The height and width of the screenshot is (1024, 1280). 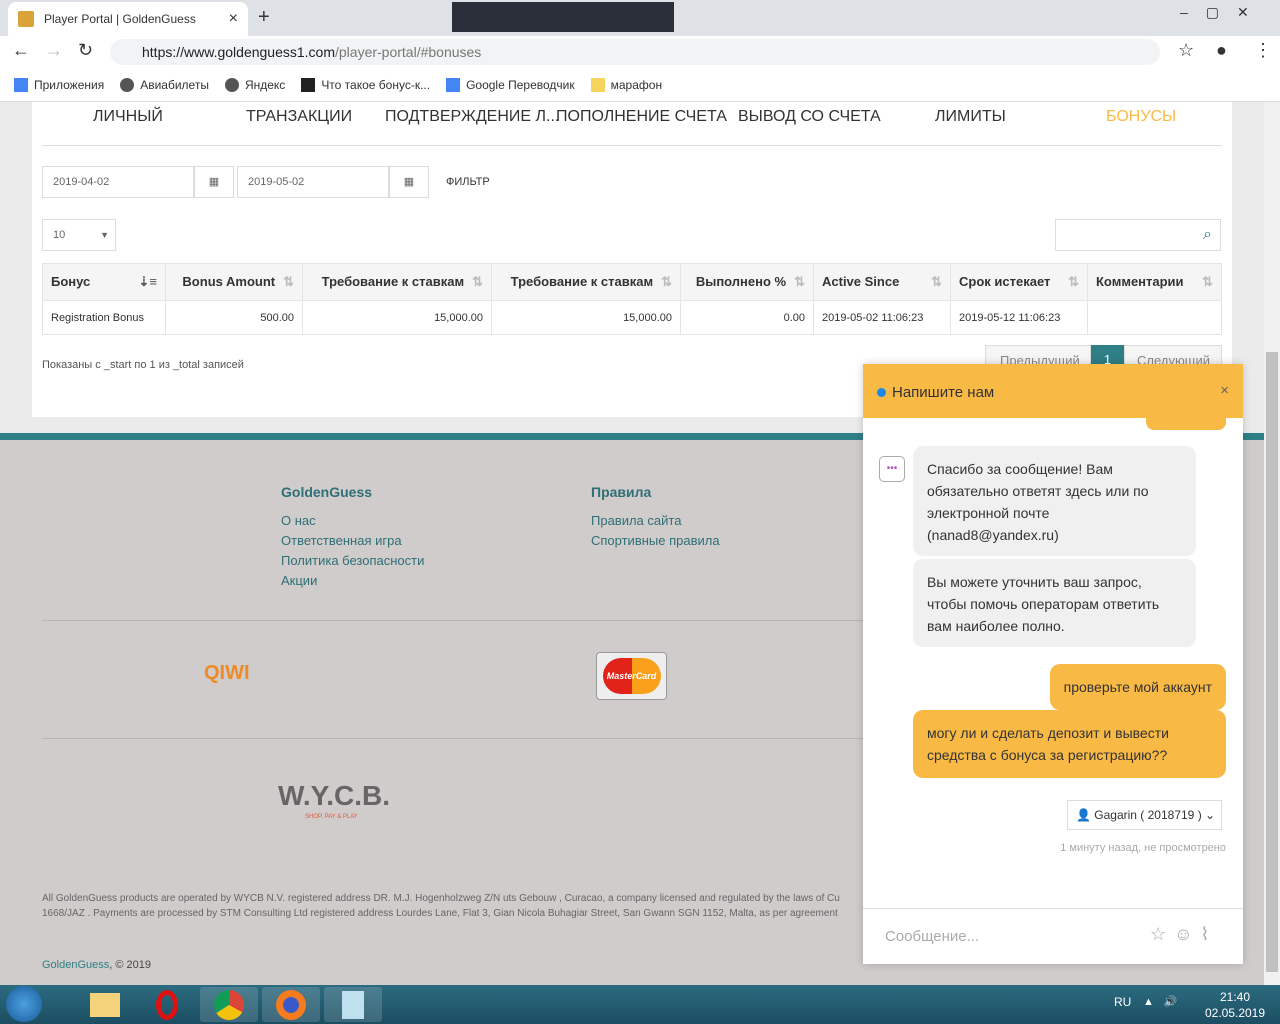 I want to click on column-header: Бонус ⇣≡, so click(x=104, y=282).